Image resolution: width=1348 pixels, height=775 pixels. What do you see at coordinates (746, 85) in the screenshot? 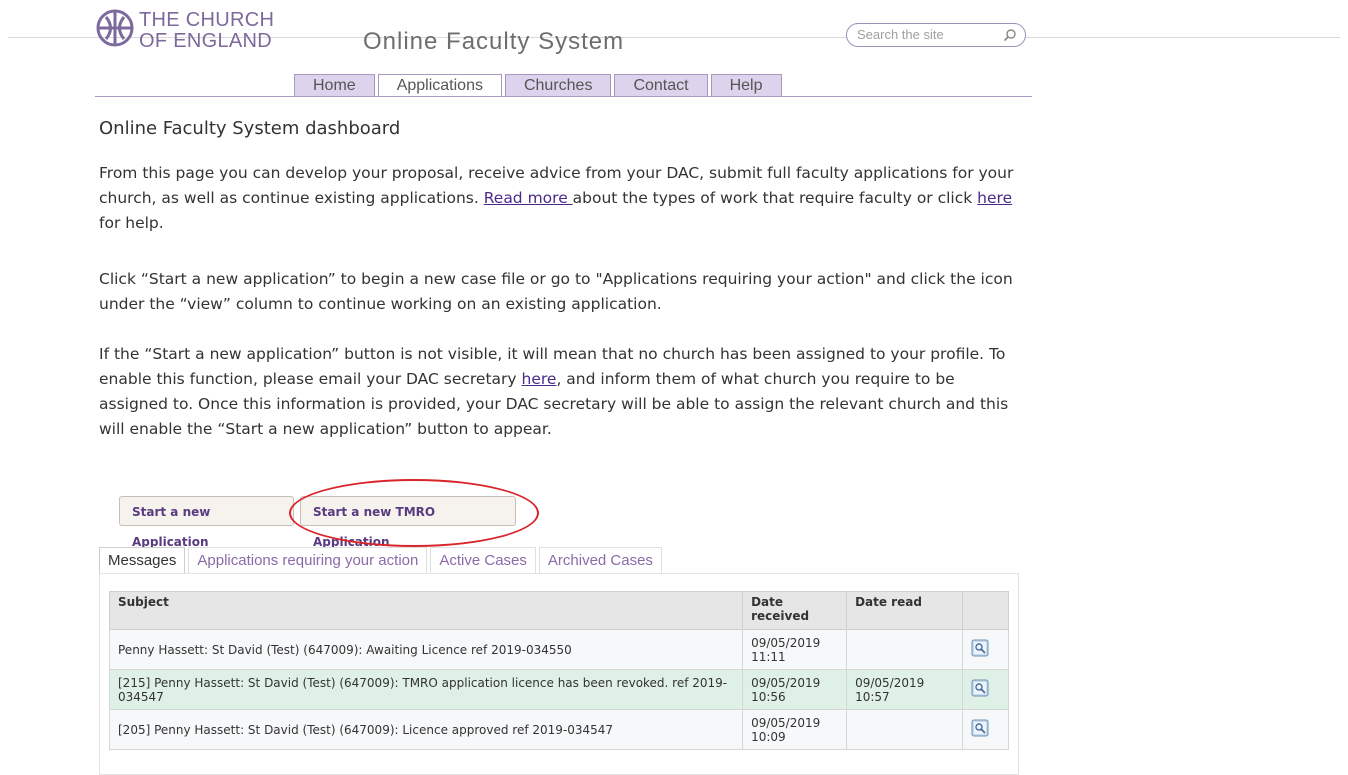
I see `nav-help: Help` at bounding box center [746, 85].